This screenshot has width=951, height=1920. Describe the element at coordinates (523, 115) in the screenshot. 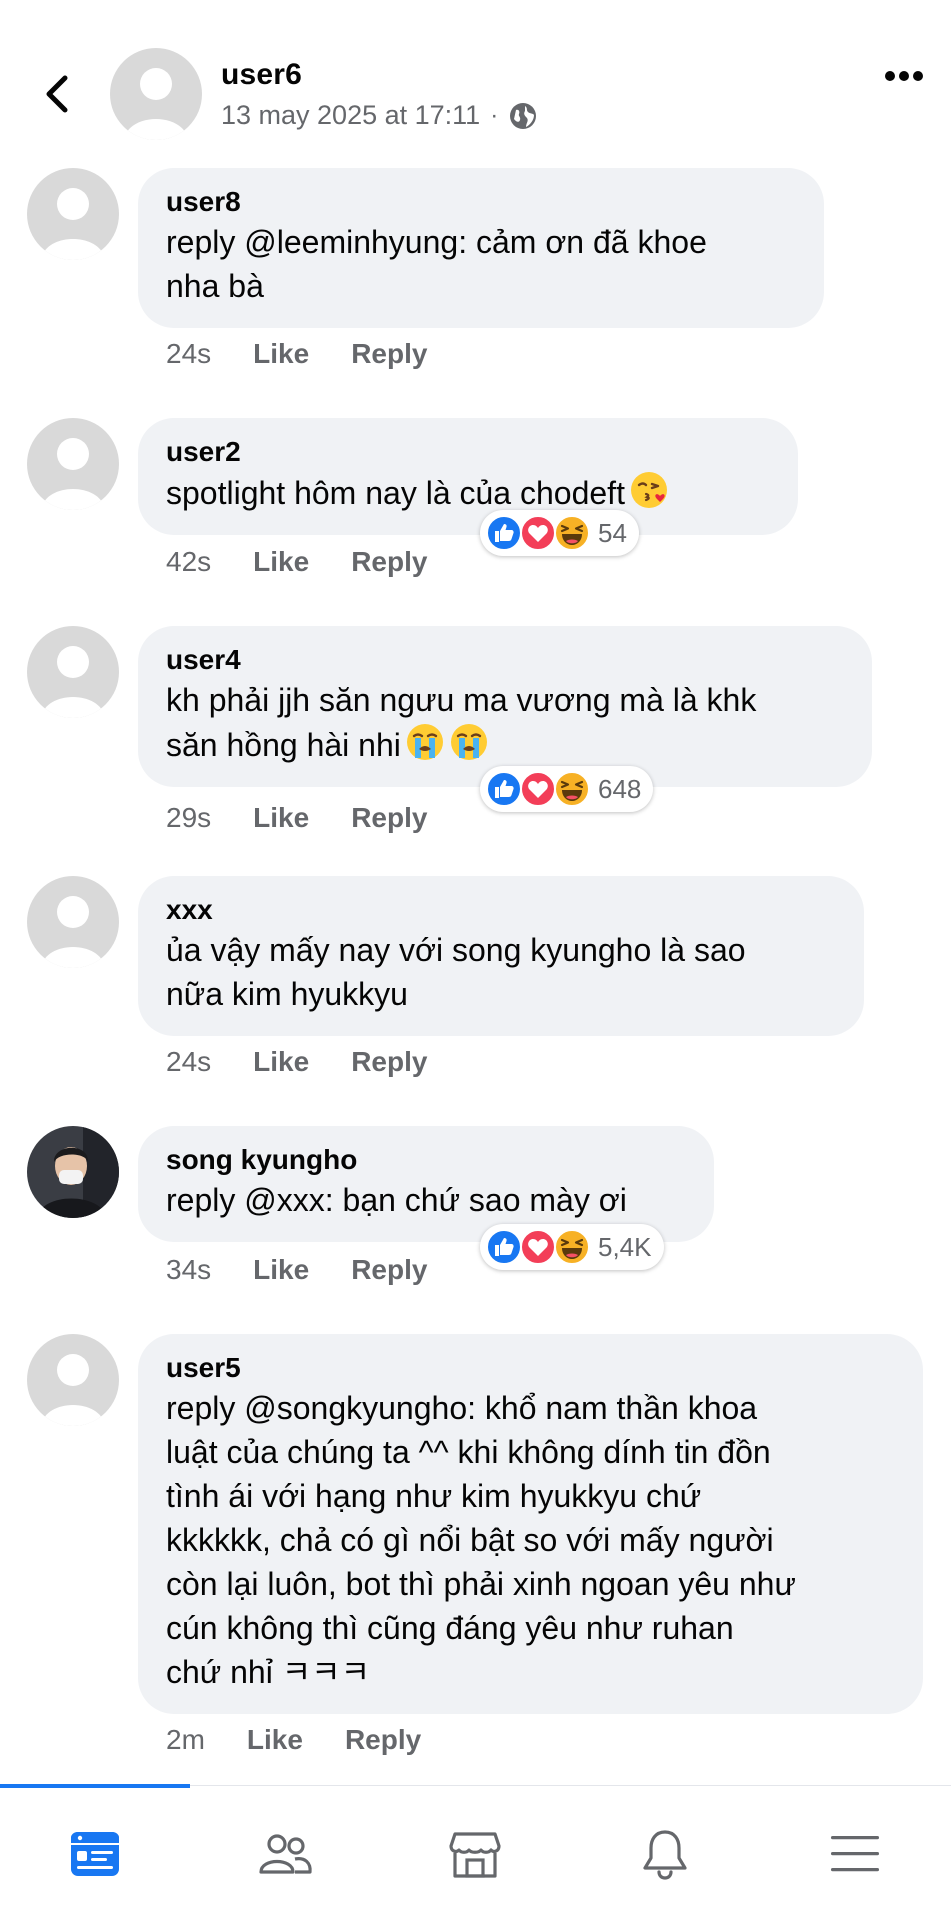

I see `globe-icon` at that location.